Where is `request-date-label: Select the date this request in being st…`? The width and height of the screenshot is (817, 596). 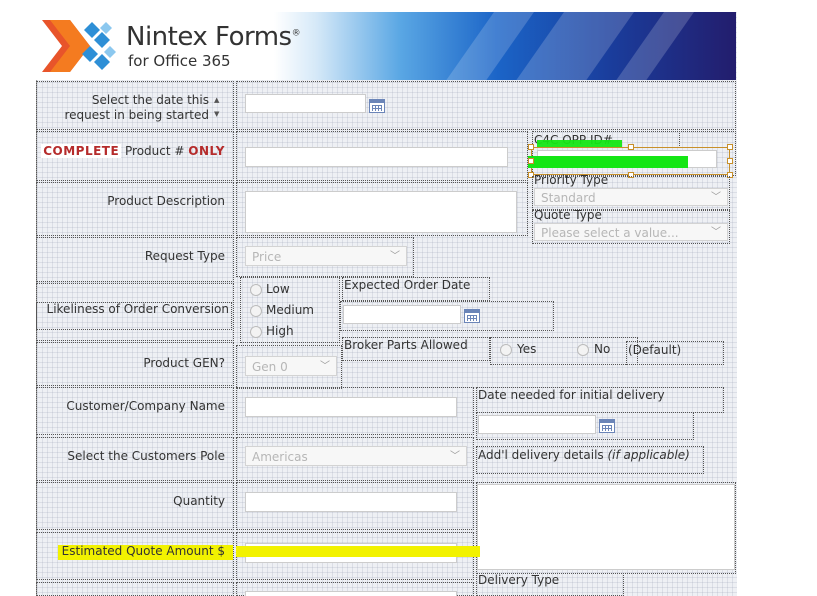
request-date-label: Select the date this request in being st… is located at coordinates (136, 107).